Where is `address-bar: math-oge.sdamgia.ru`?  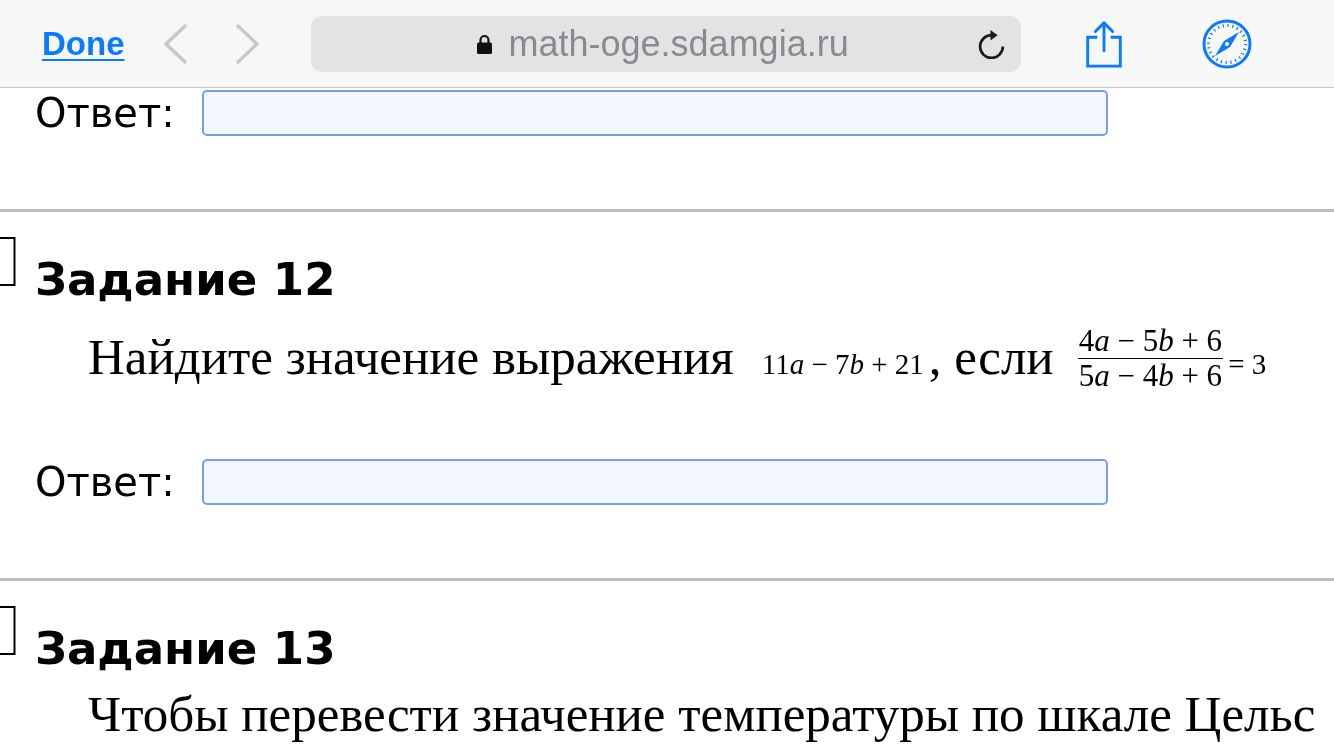
address-bar: math-oge.sdamgia.ru is located at coordinates (665, 43).